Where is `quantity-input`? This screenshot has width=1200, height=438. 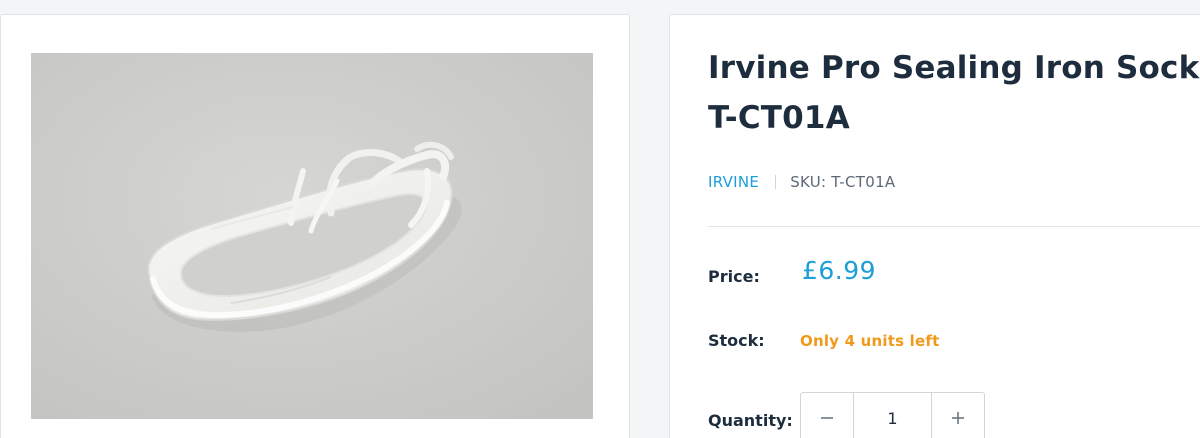
quantity-input is located at coordinates (892, 415).